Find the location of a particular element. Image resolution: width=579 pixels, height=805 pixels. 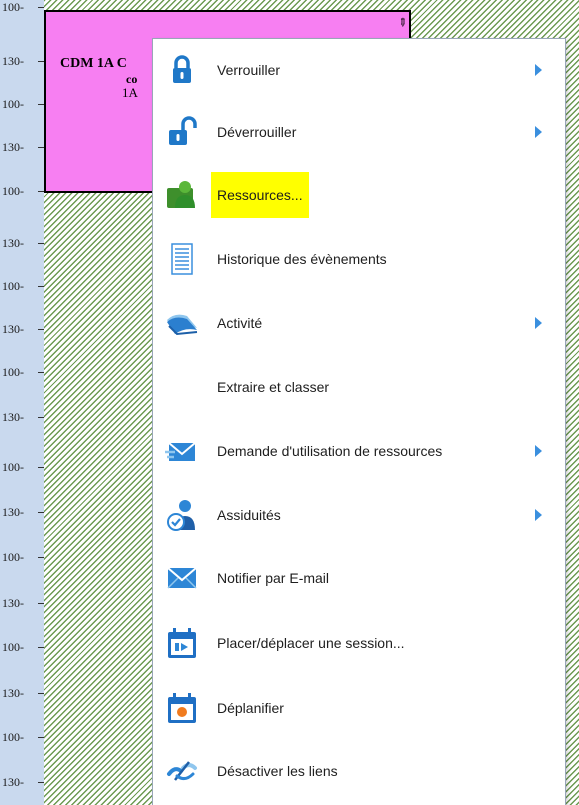

menu-item-demande-ressources: Demande d'utilisation de ressources is located at coordinates (359, 451).